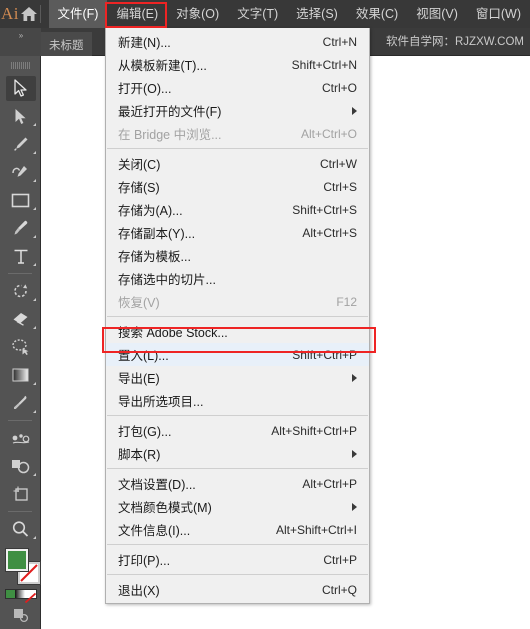  What do you see at coordinates (237, 64) in the screenshot?
I see `menu-item: 从模板新建(T)... Shift+Ctrl+N` at bounding box center [237, 64].